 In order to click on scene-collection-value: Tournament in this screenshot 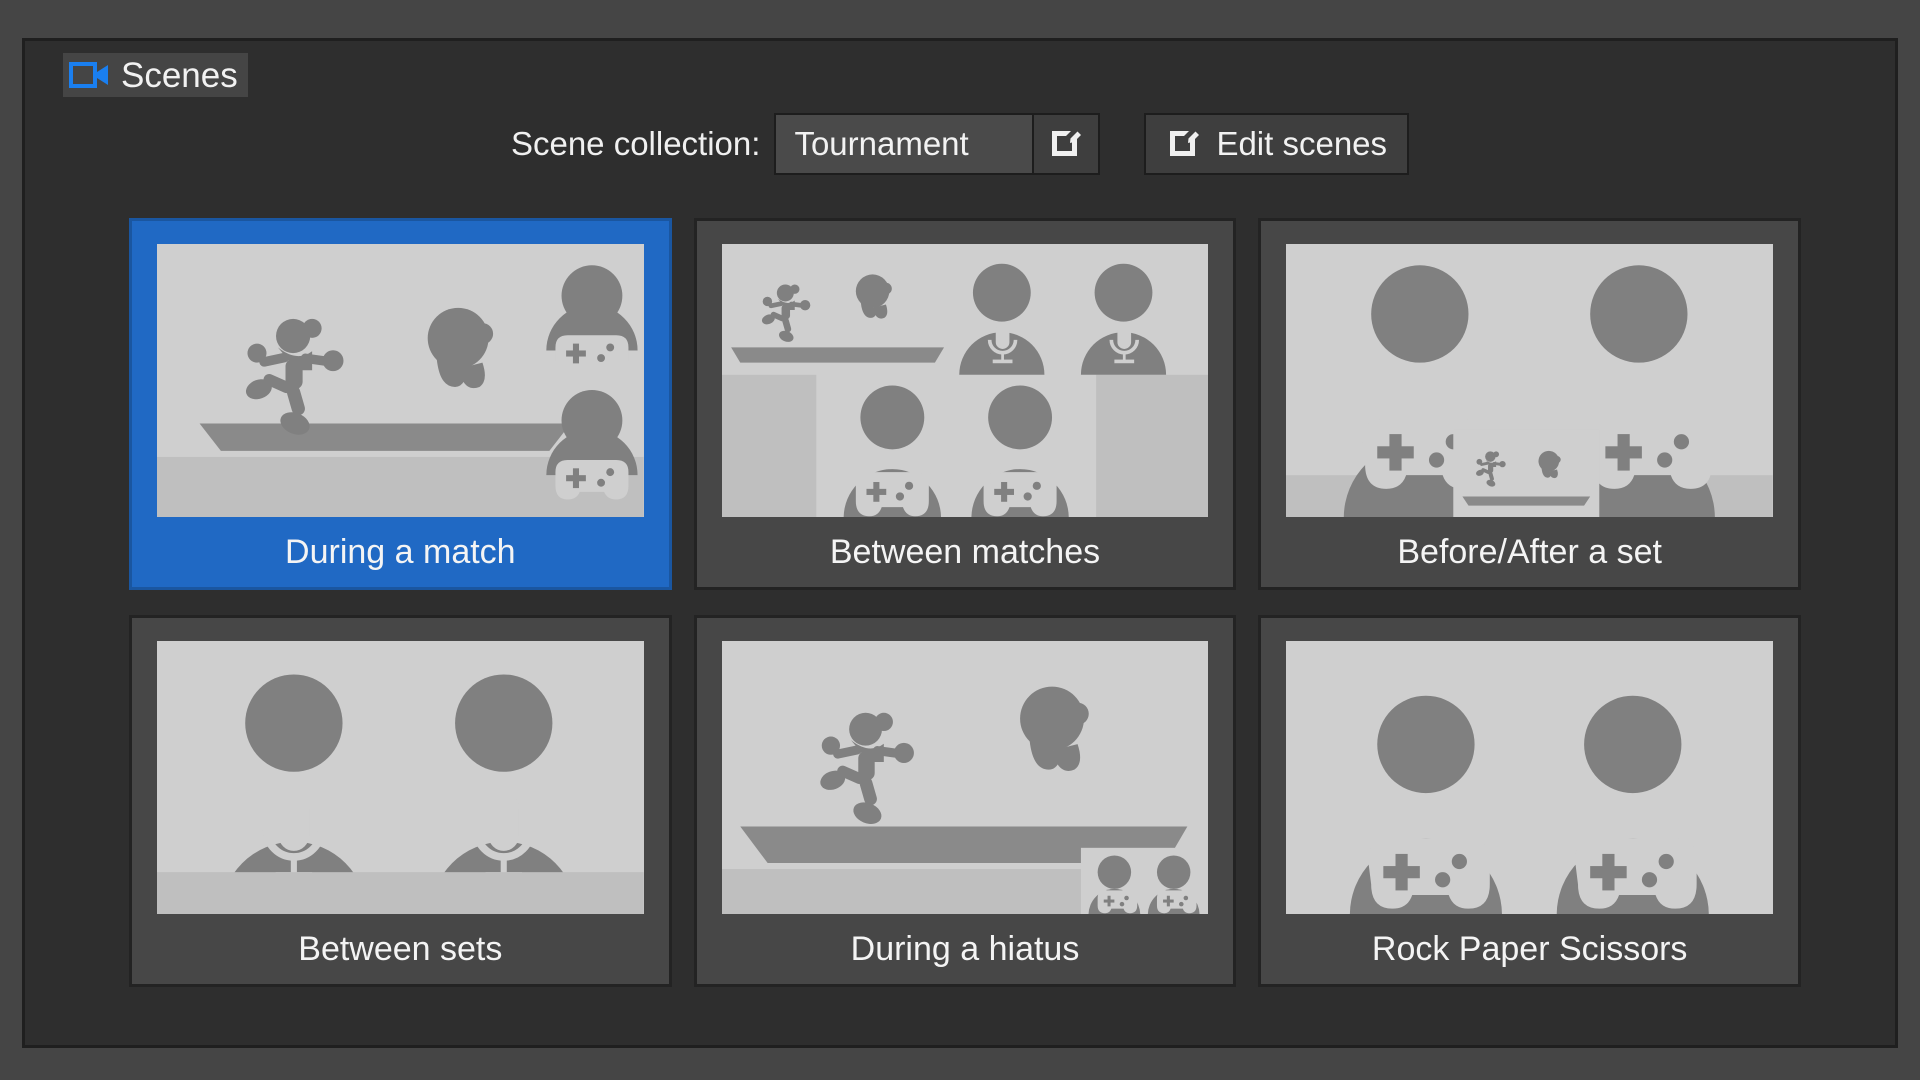, I will do `click(905, 144)`.